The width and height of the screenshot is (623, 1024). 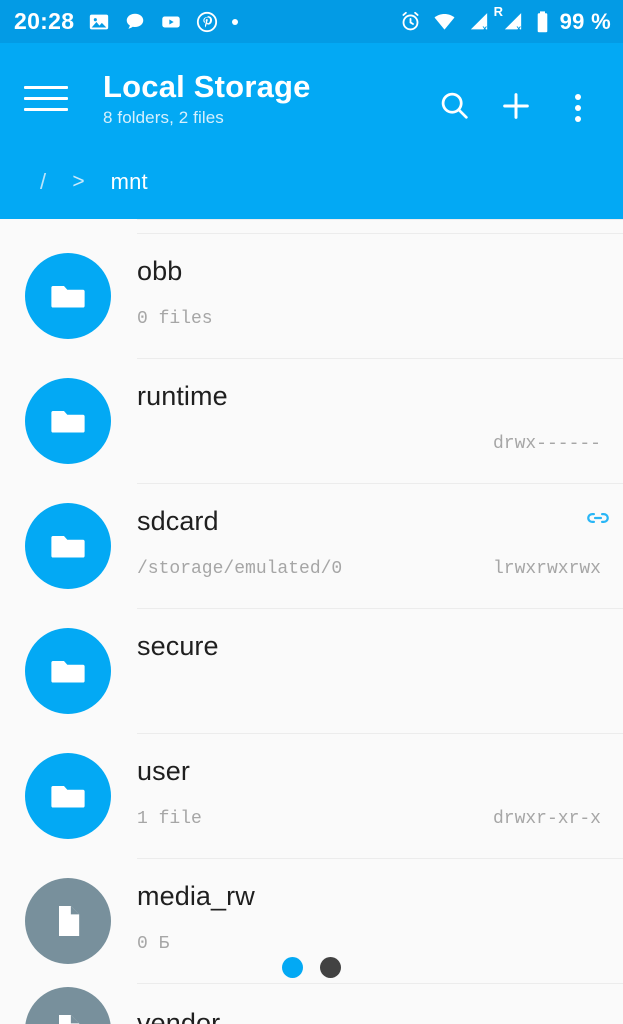 What do you see at coordinates (235, 21) in the screenshot?
I see `dot-icon` at bounding box center [235, 21].